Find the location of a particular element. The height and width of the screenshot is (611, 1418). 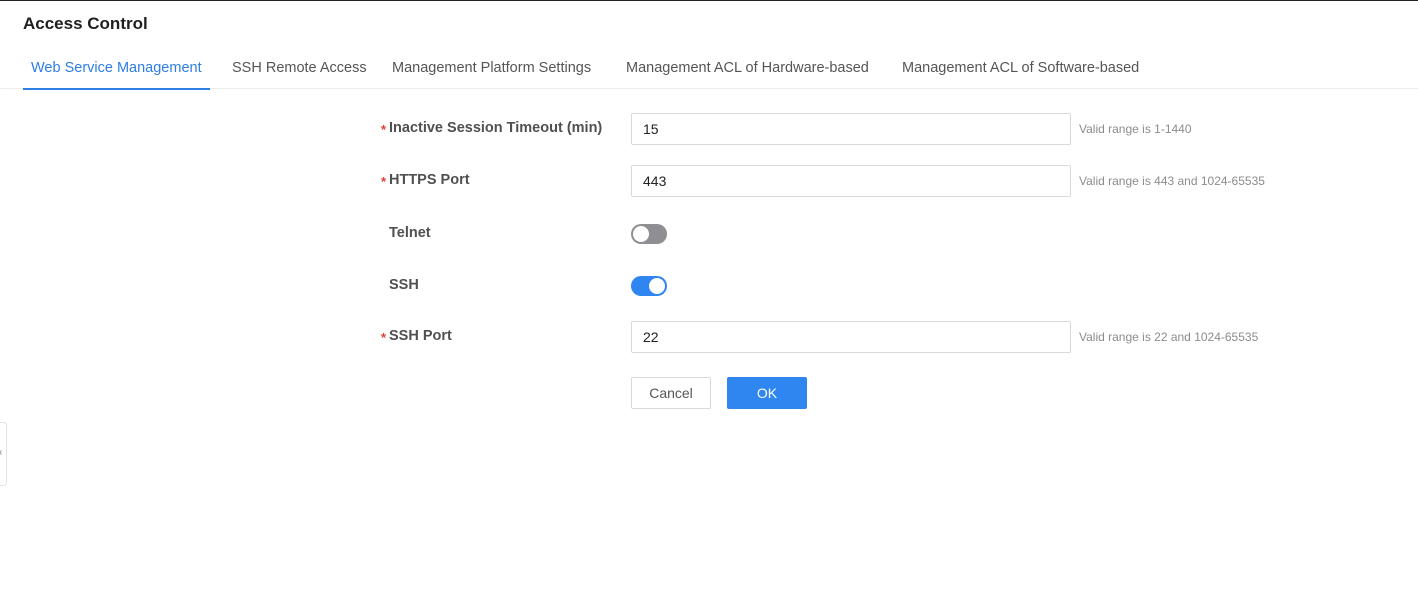

top-border is located at coordinates (709, 0).